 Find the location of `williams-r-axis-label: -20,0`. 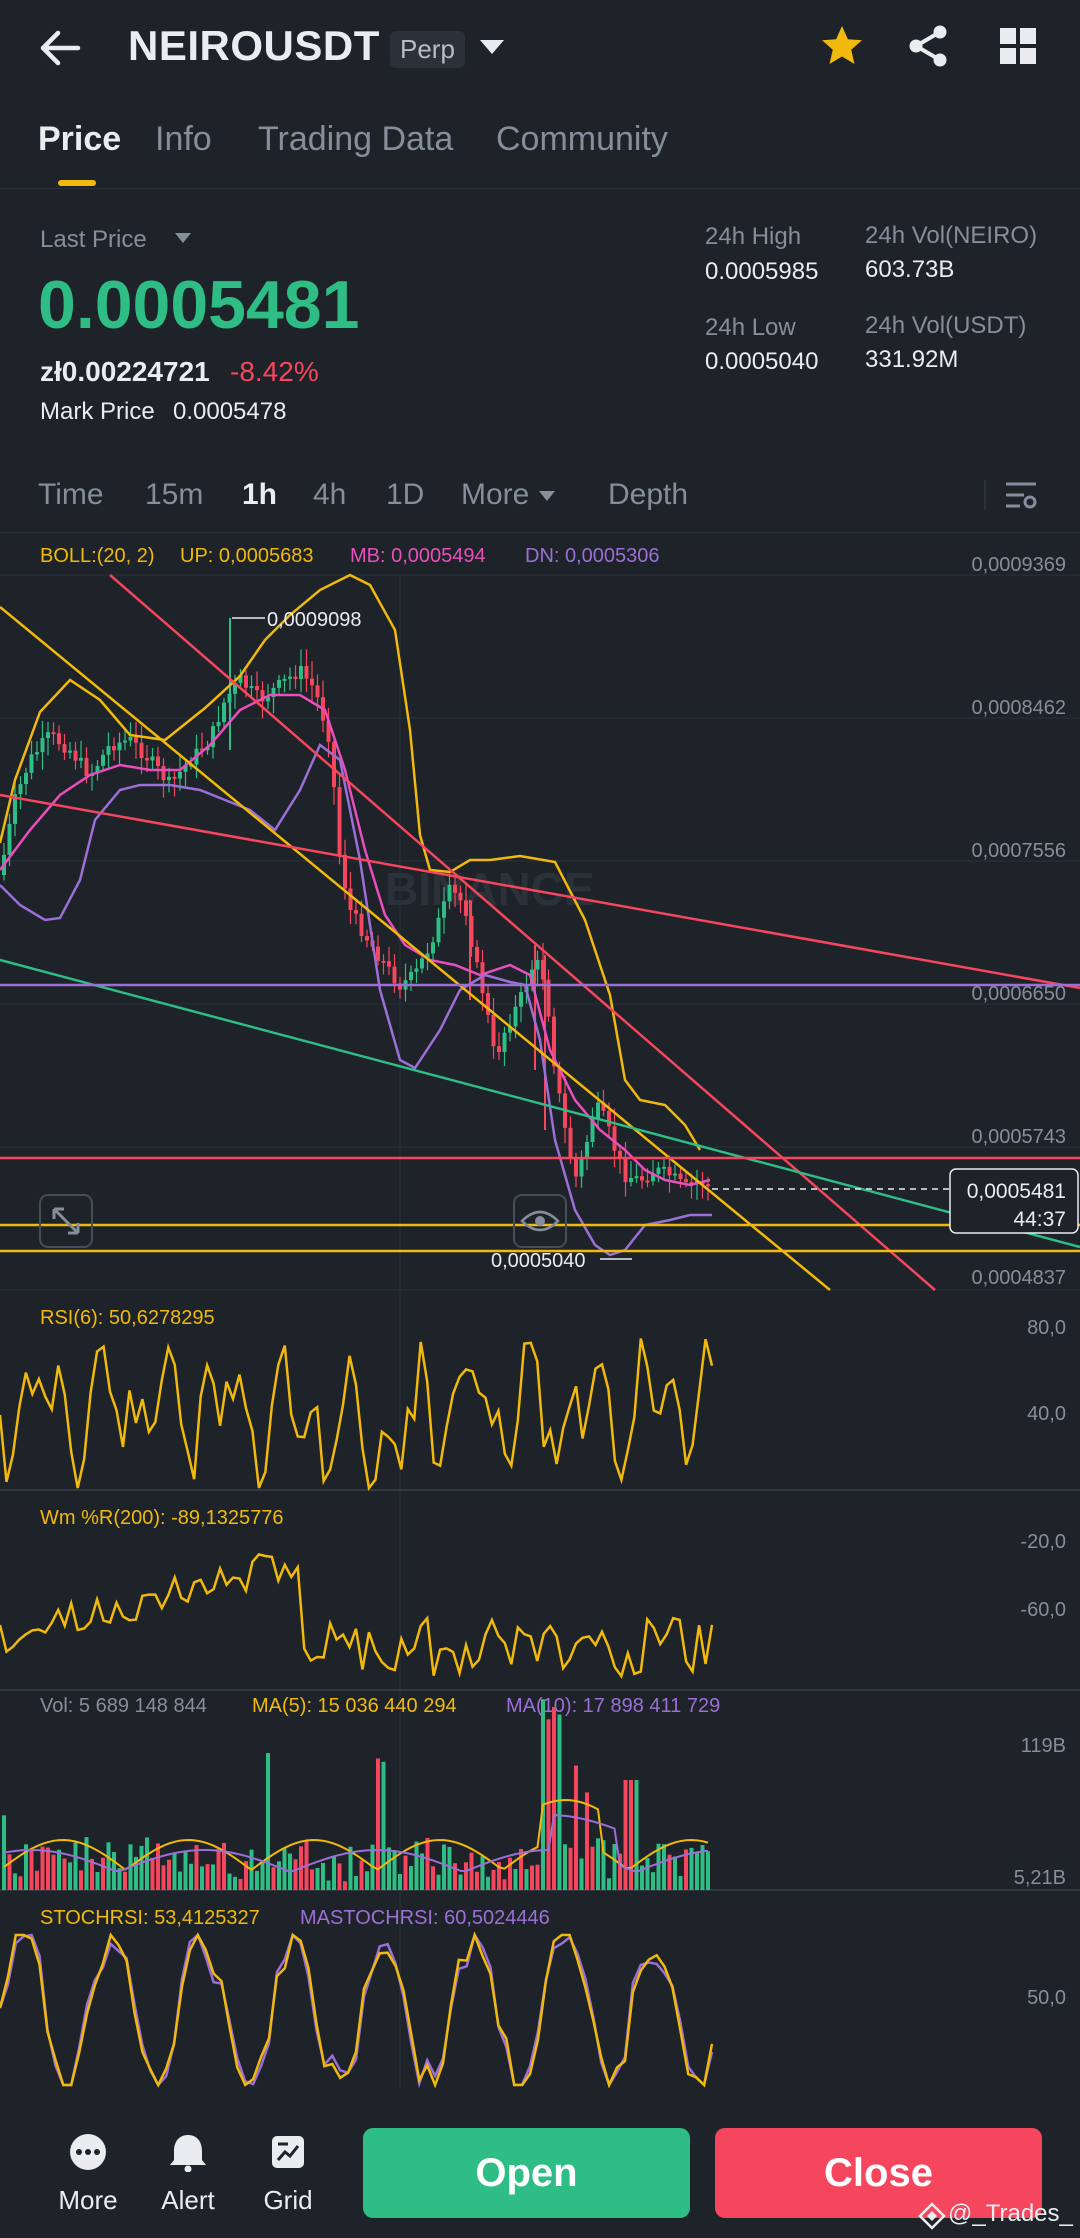

williams-r-axis-label: -20,0 is located at coordinates (1043, 1542).